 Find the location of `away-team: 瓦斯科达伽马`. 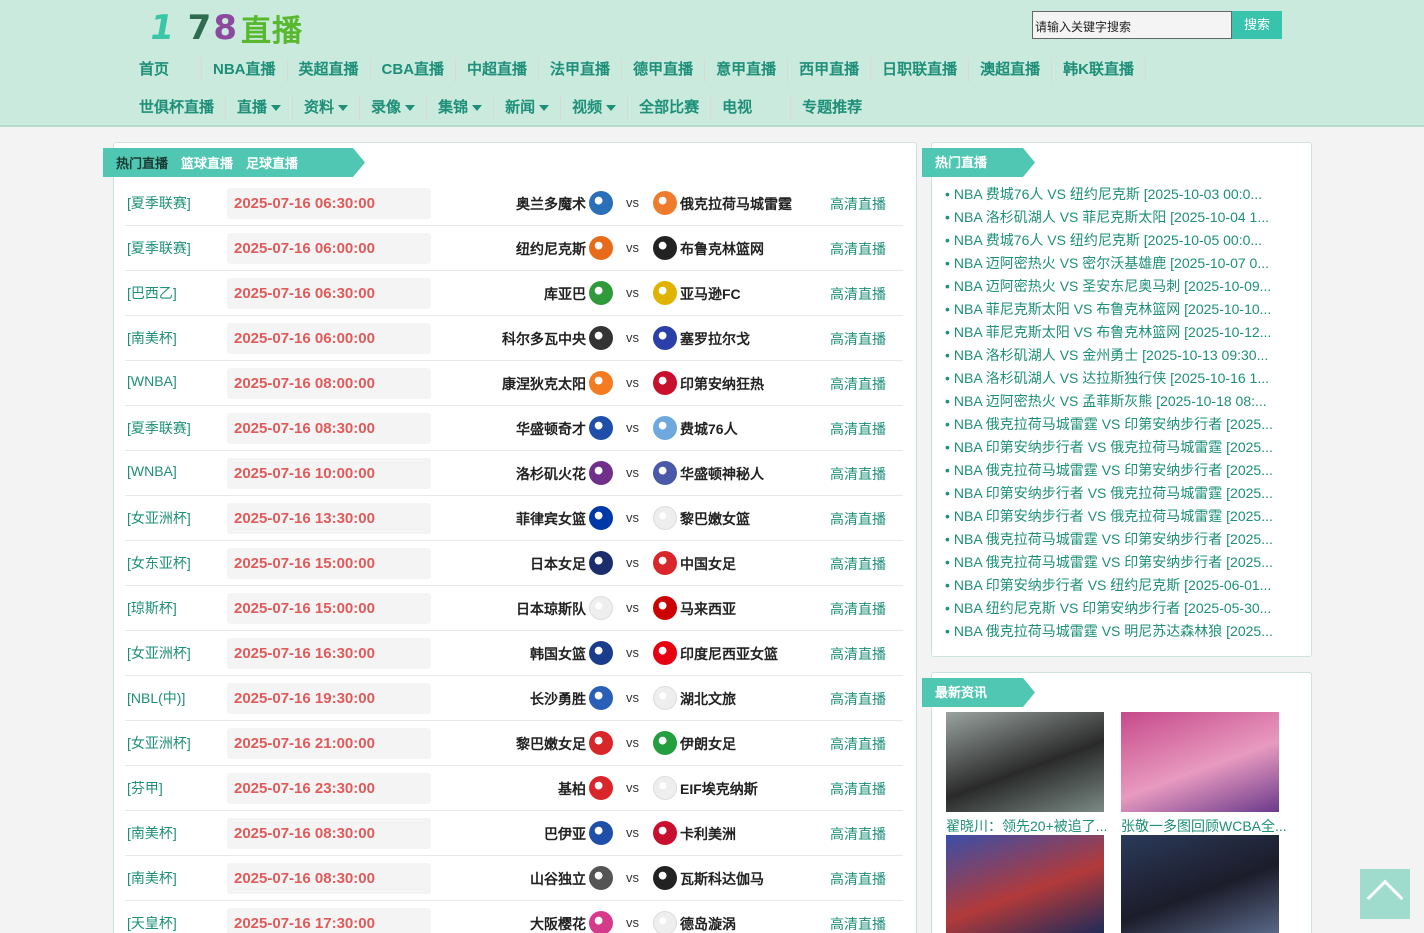

away-team: 瓦斯科达伽马 is located at coordinates (722, 879).